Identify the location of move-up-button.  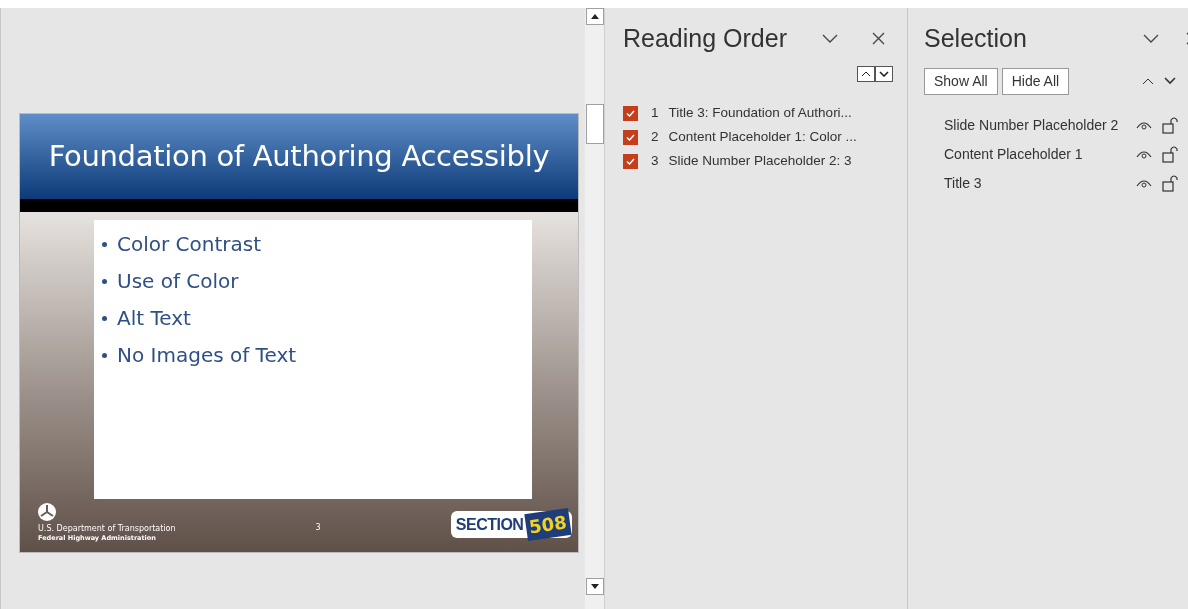
(866, 73).